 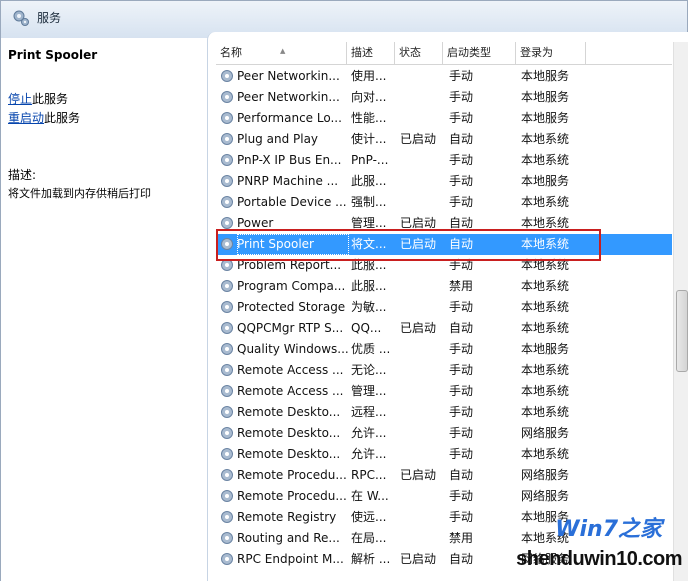 I want to click on services-gear-icon, so click(x=21, y=18).